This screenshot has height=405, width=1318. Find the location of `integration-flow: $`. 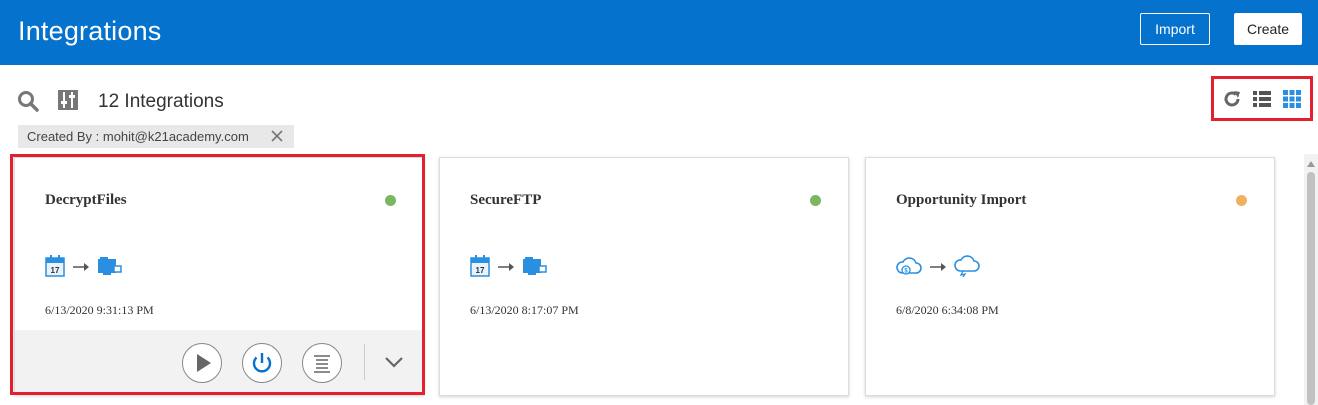

integration-flow: $ is located at coordinates (938, 268).